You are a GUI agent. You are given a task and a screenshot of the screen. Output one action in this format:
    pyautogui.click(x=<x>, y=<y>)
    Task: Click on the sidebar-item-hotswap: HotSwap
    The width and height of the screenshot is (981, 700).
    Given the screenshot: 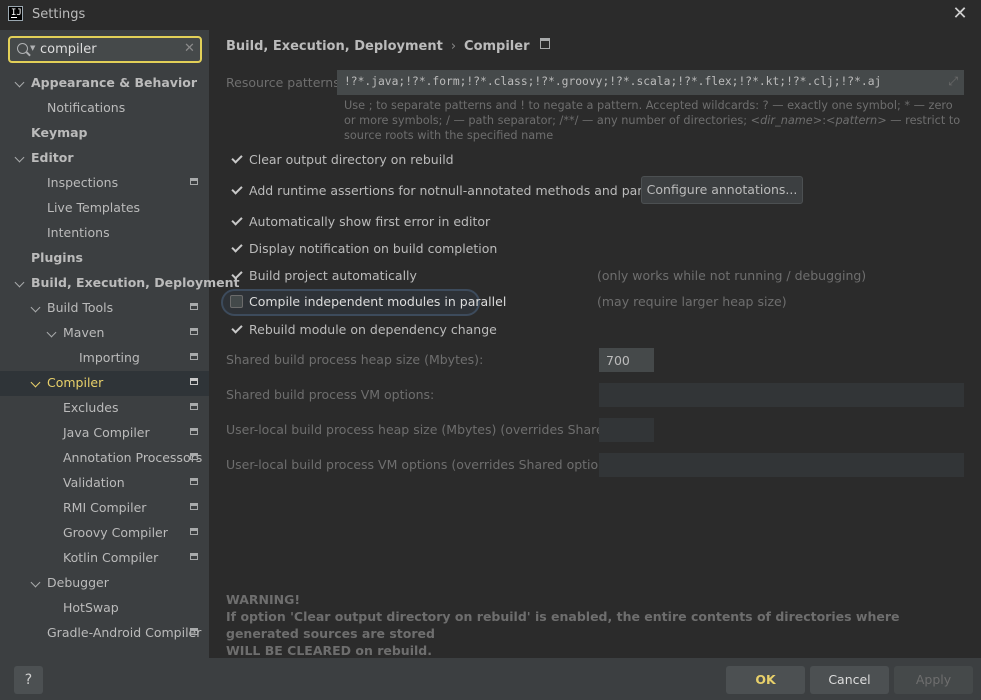 What is the action you would take?
    pyautogui.click(x=104, y=608)
    